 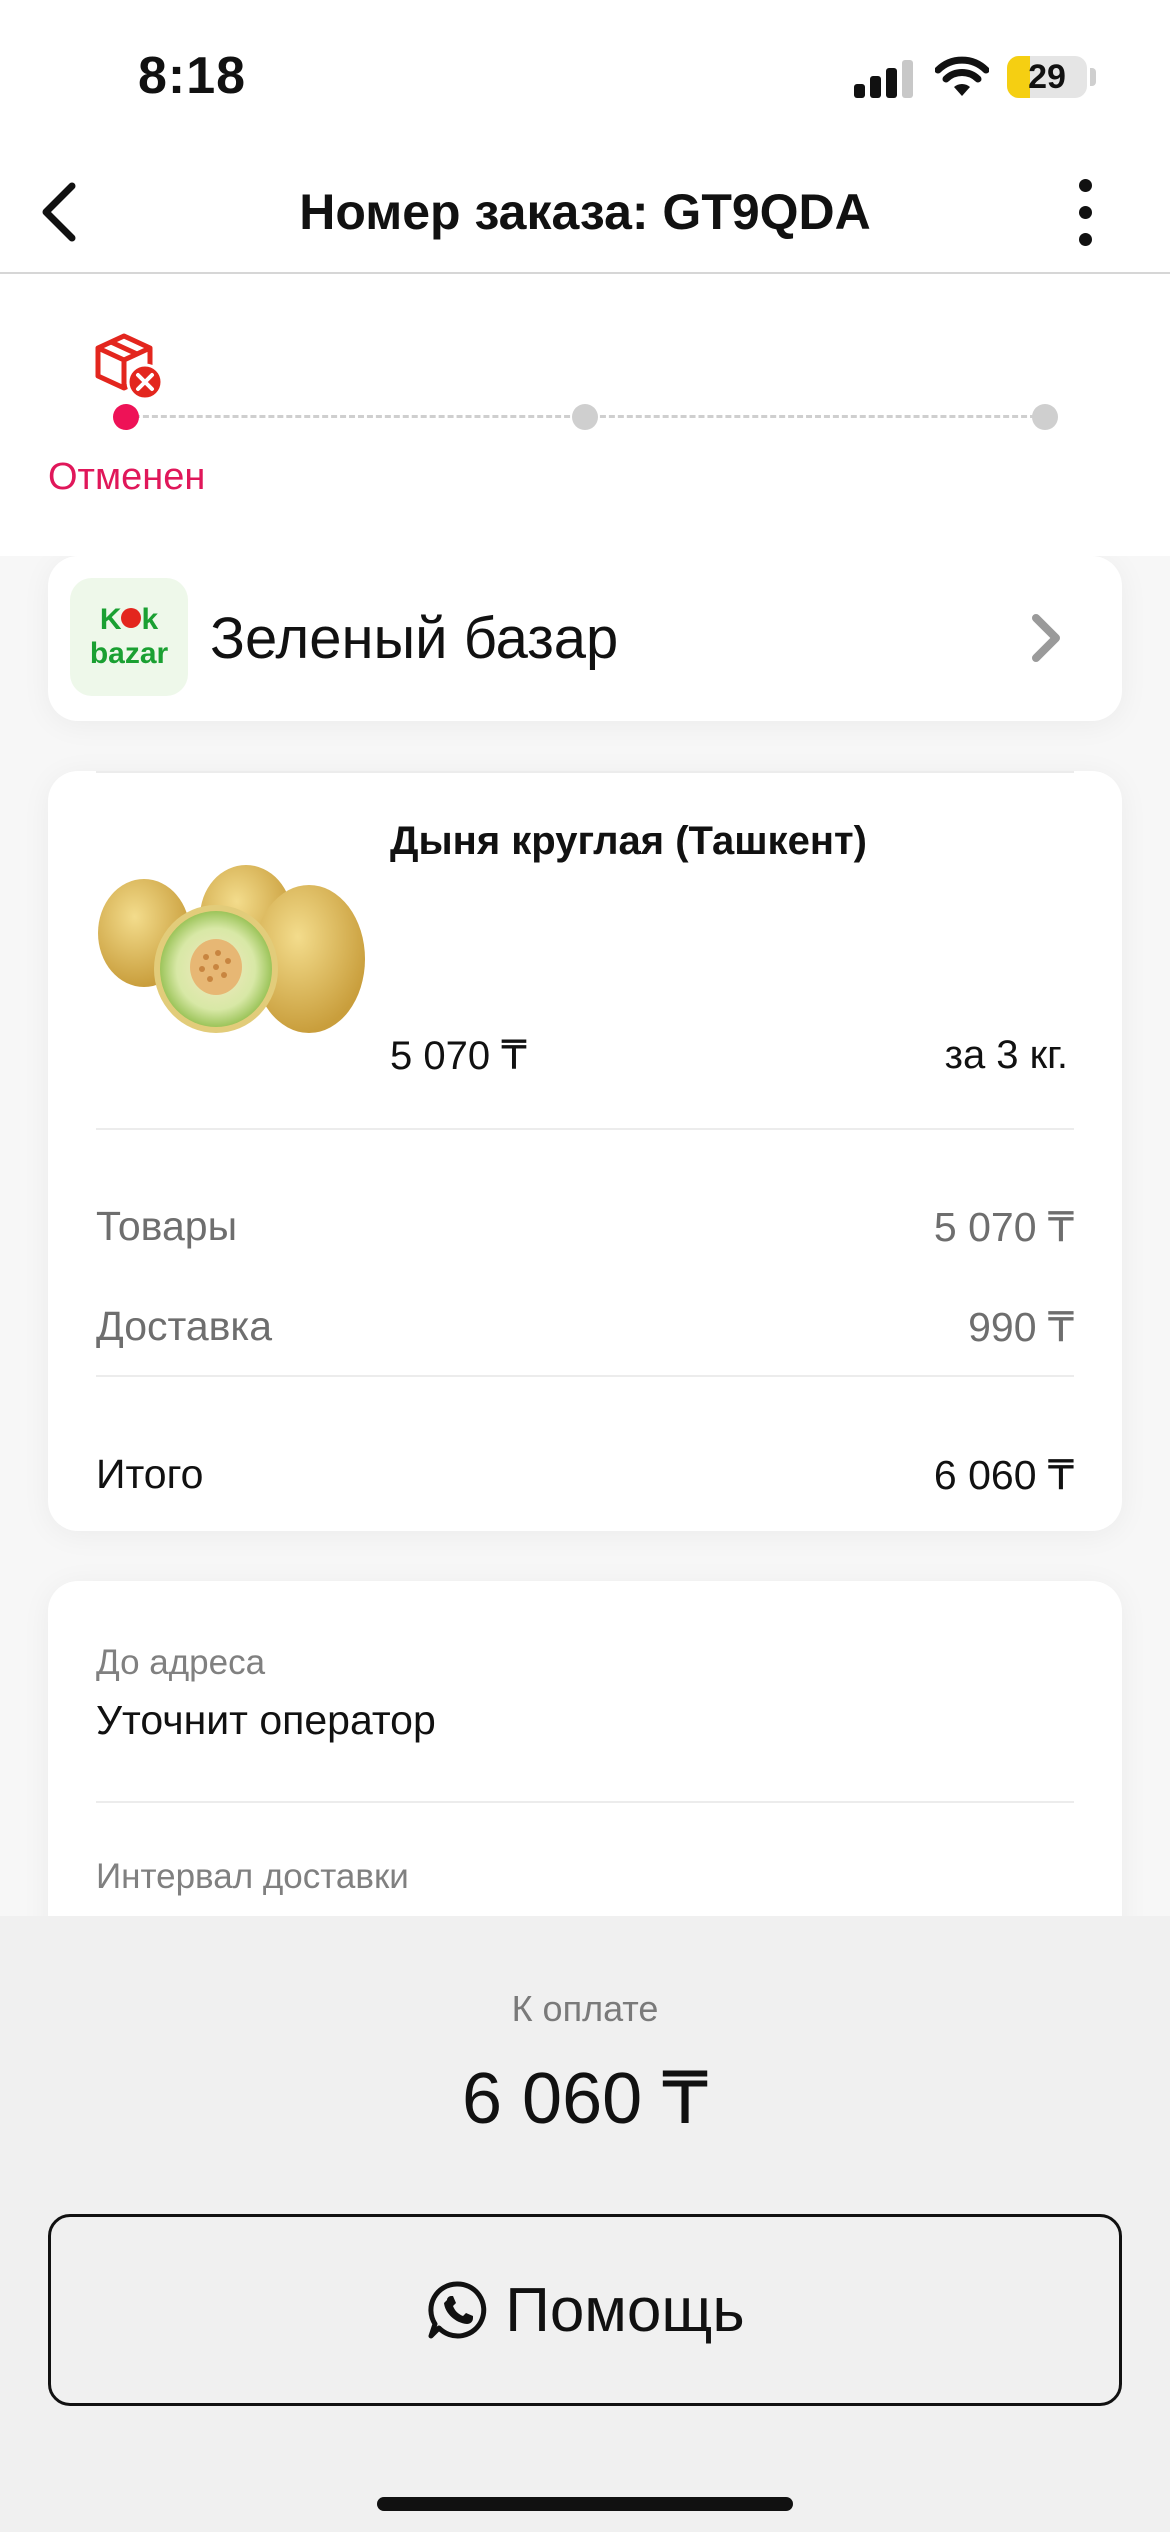 I want to click on summary-label: Доставка, so click(x=184, y=1326).